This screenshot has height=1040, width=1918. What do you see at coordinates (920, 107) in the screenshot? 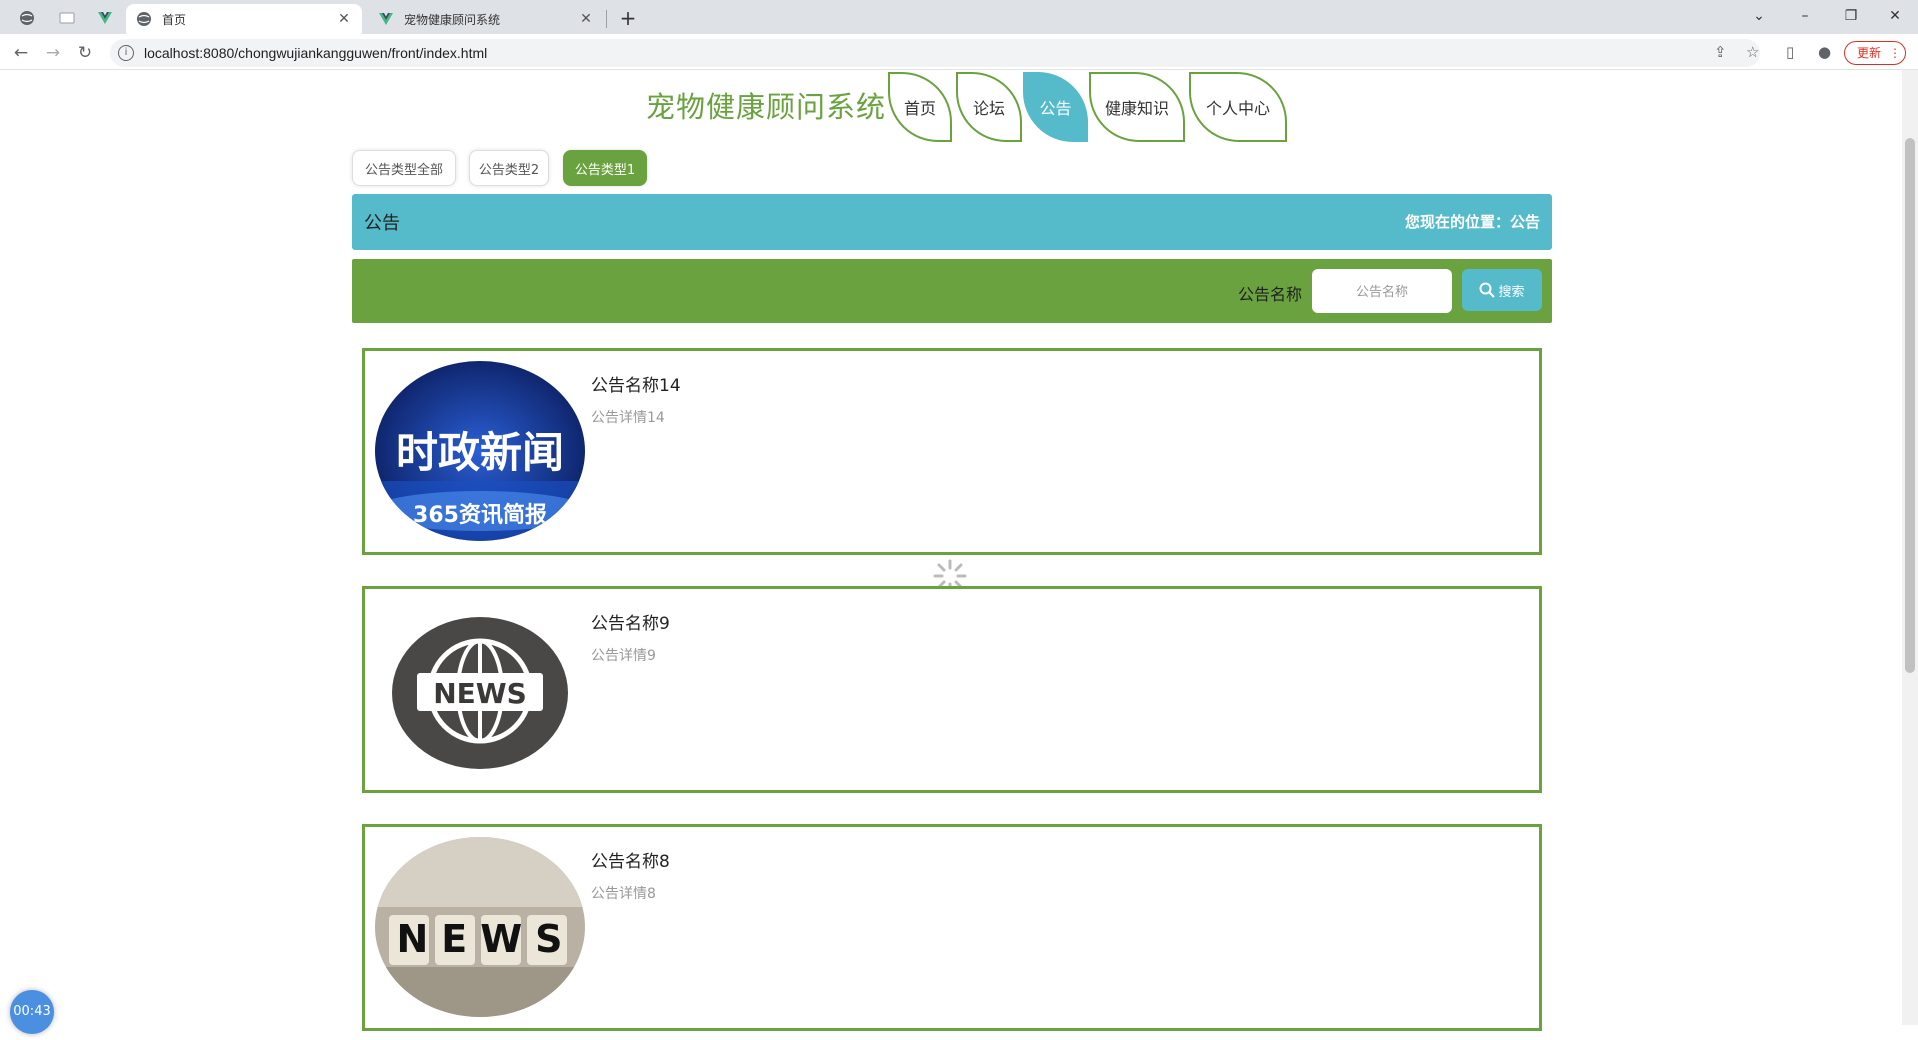
I see `nav-home: 首页` at bounding box center [920, 107].